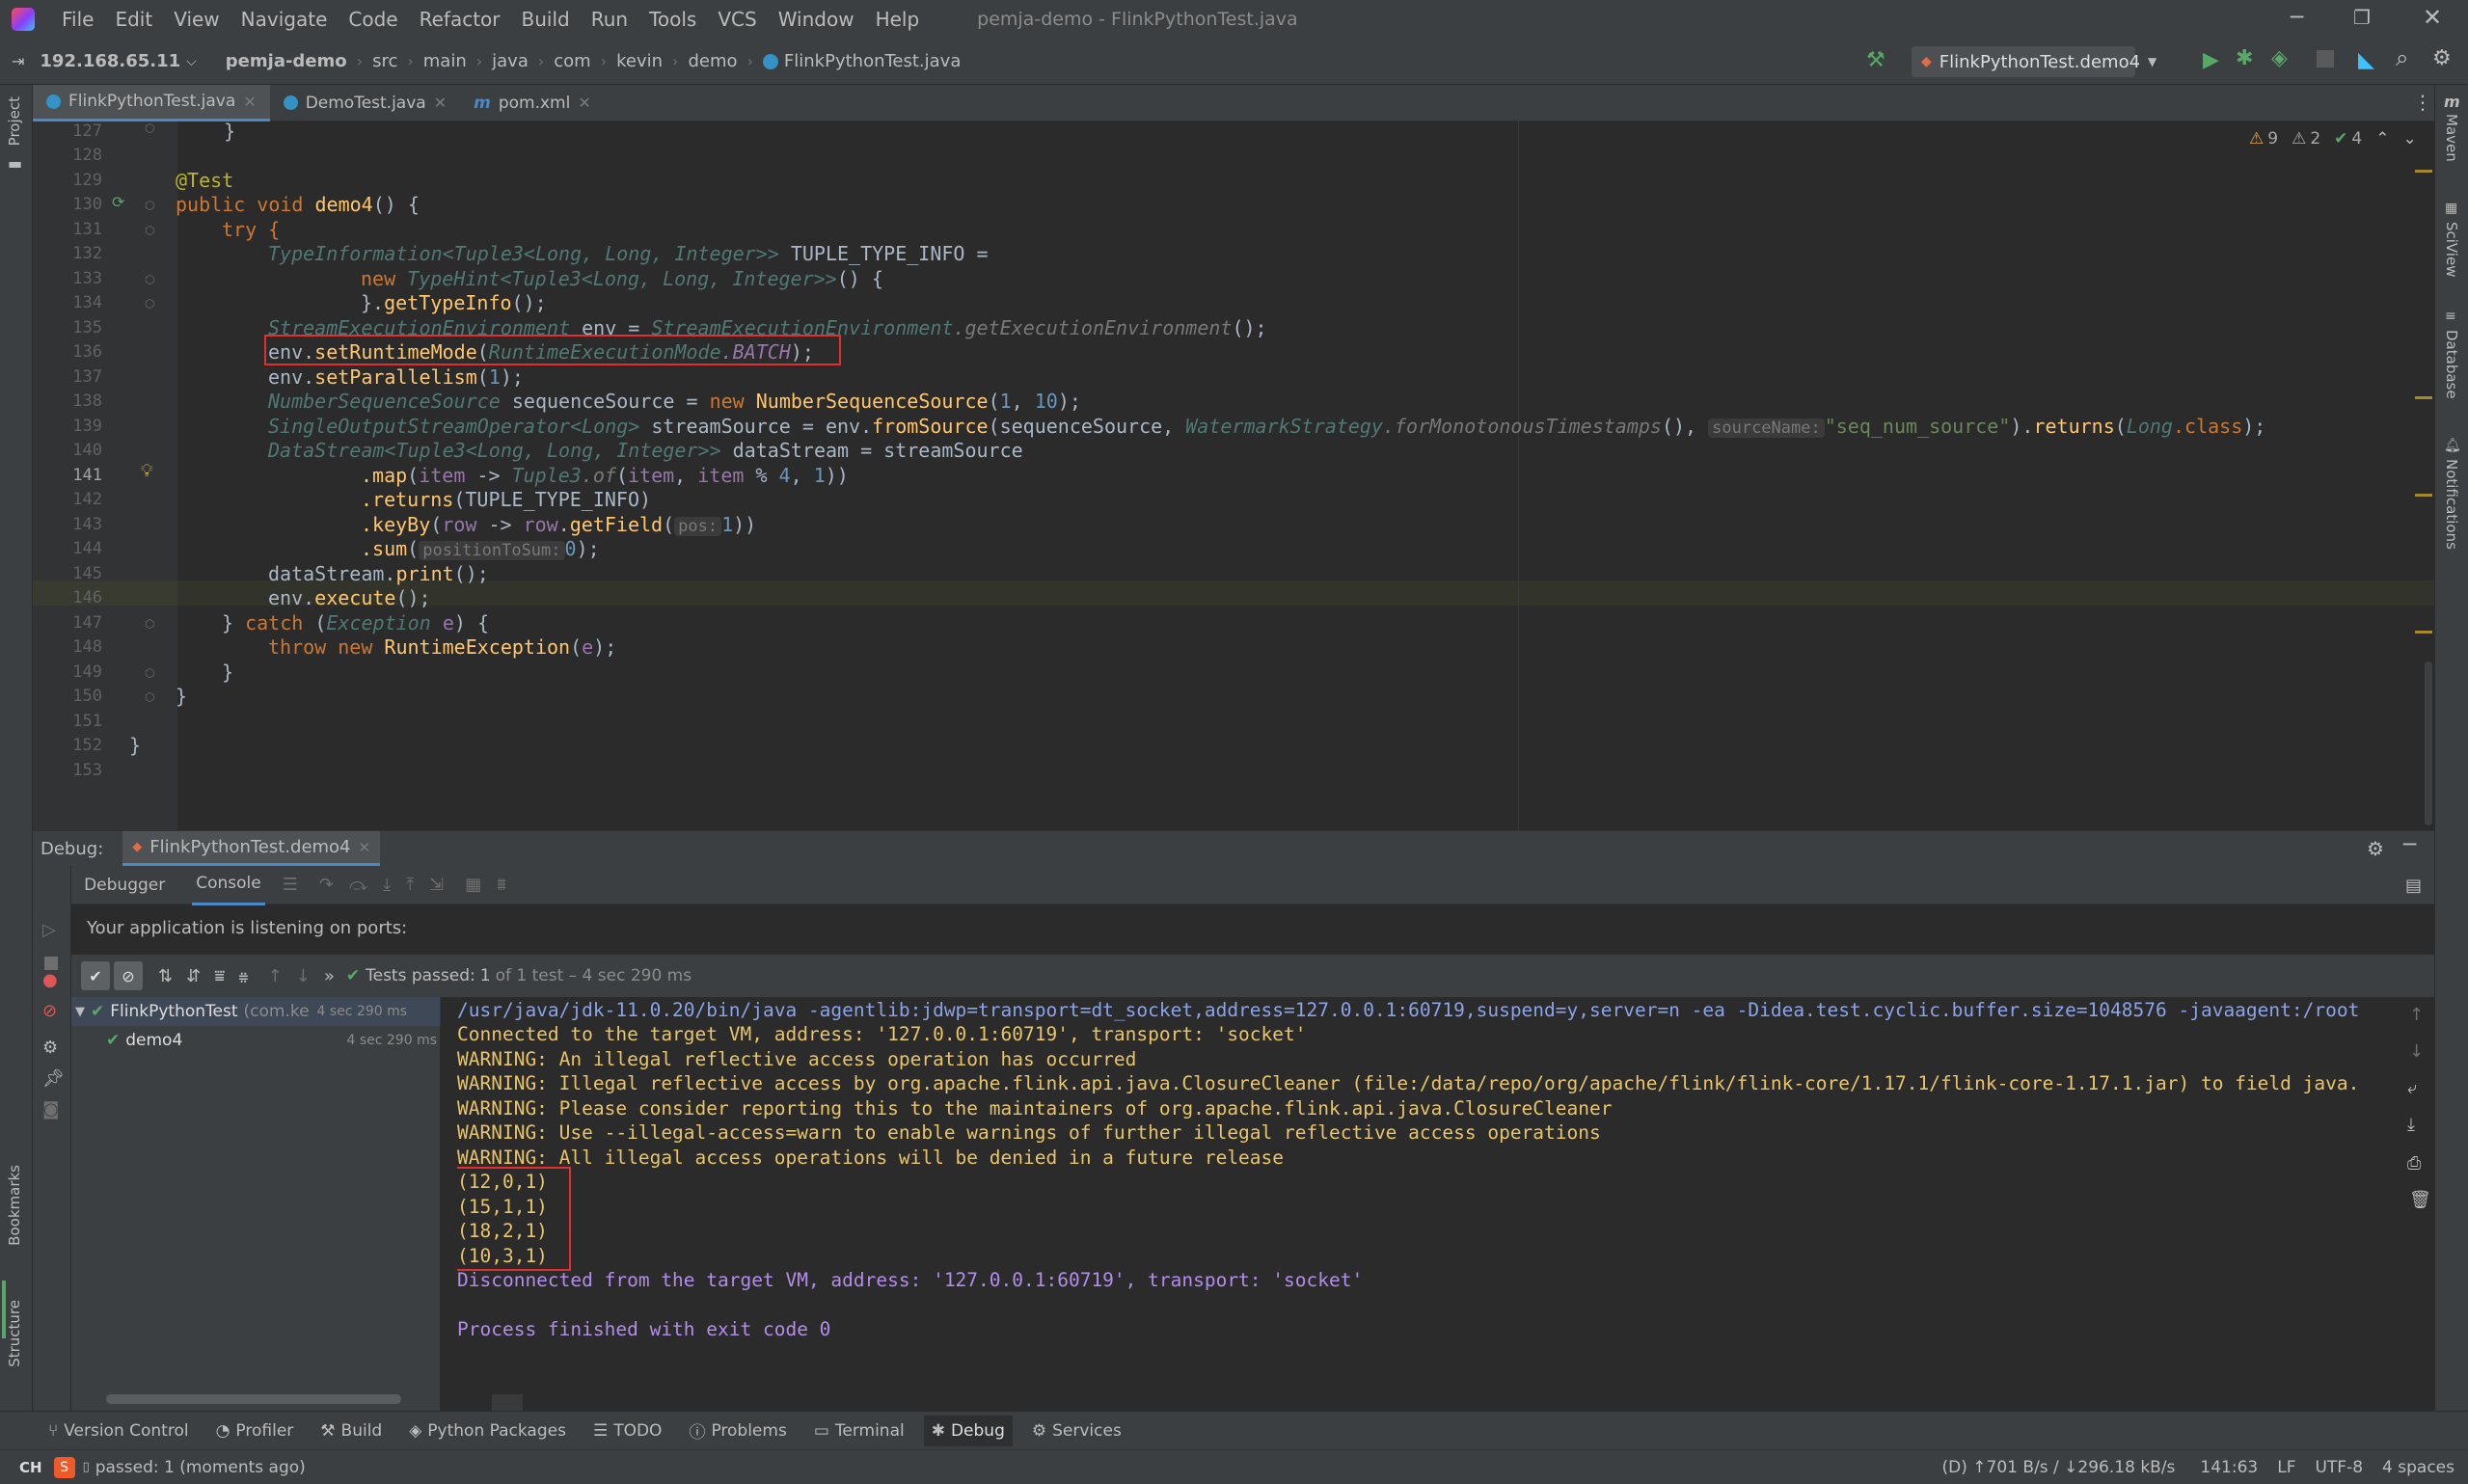  I want to click on tool-debug: ✱ Debug, so click(968, 1430).